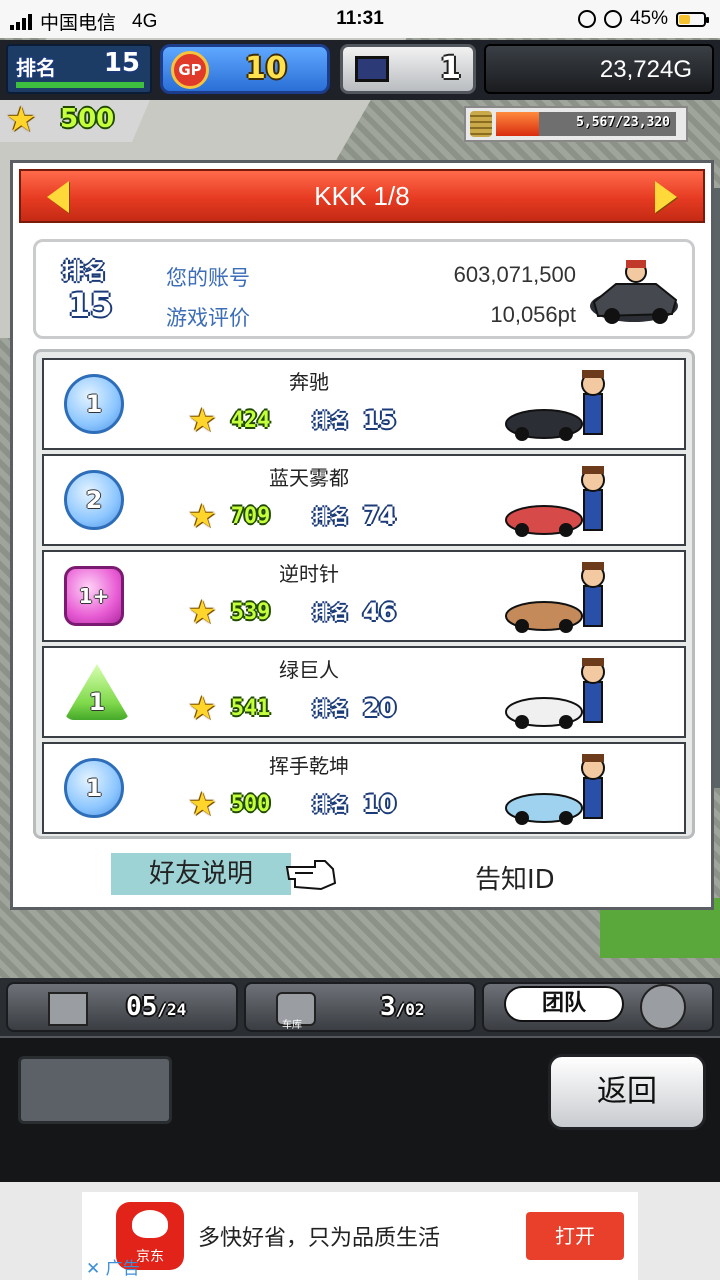 The width and height of the screenshot is (720, 1280). I want to click on alarm-icon, so click(612, 19).